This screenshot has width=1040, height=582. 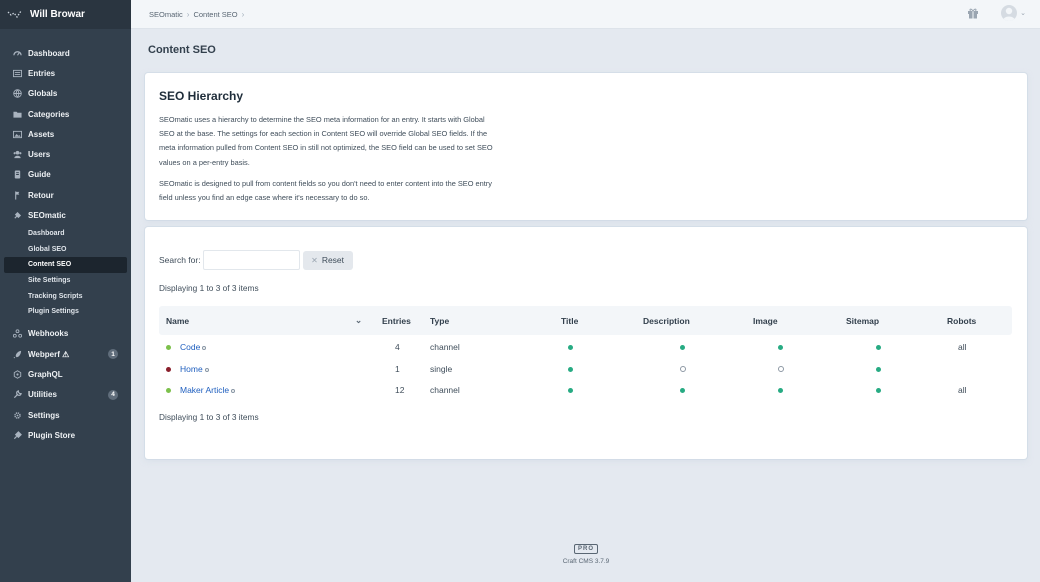 What do you see at coordinates (113, 394) in the screenshot?
I see `utilities-badge: 4` at bounding box center [113, 394].